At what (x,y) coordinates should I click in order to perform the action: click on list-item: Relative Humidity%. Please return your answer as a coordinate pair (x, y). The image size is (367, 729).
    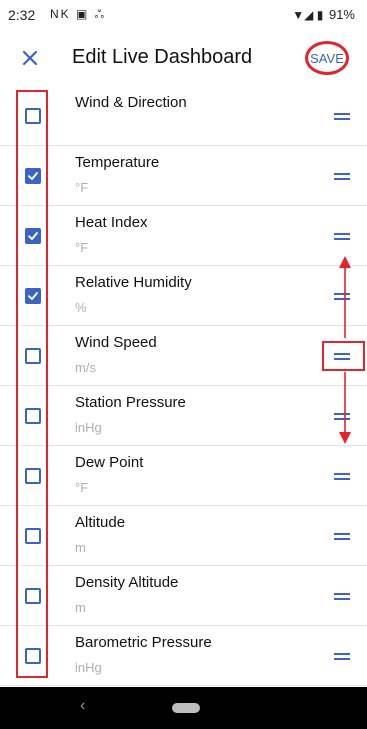
    Looking at the image, I should click on (183, 296).